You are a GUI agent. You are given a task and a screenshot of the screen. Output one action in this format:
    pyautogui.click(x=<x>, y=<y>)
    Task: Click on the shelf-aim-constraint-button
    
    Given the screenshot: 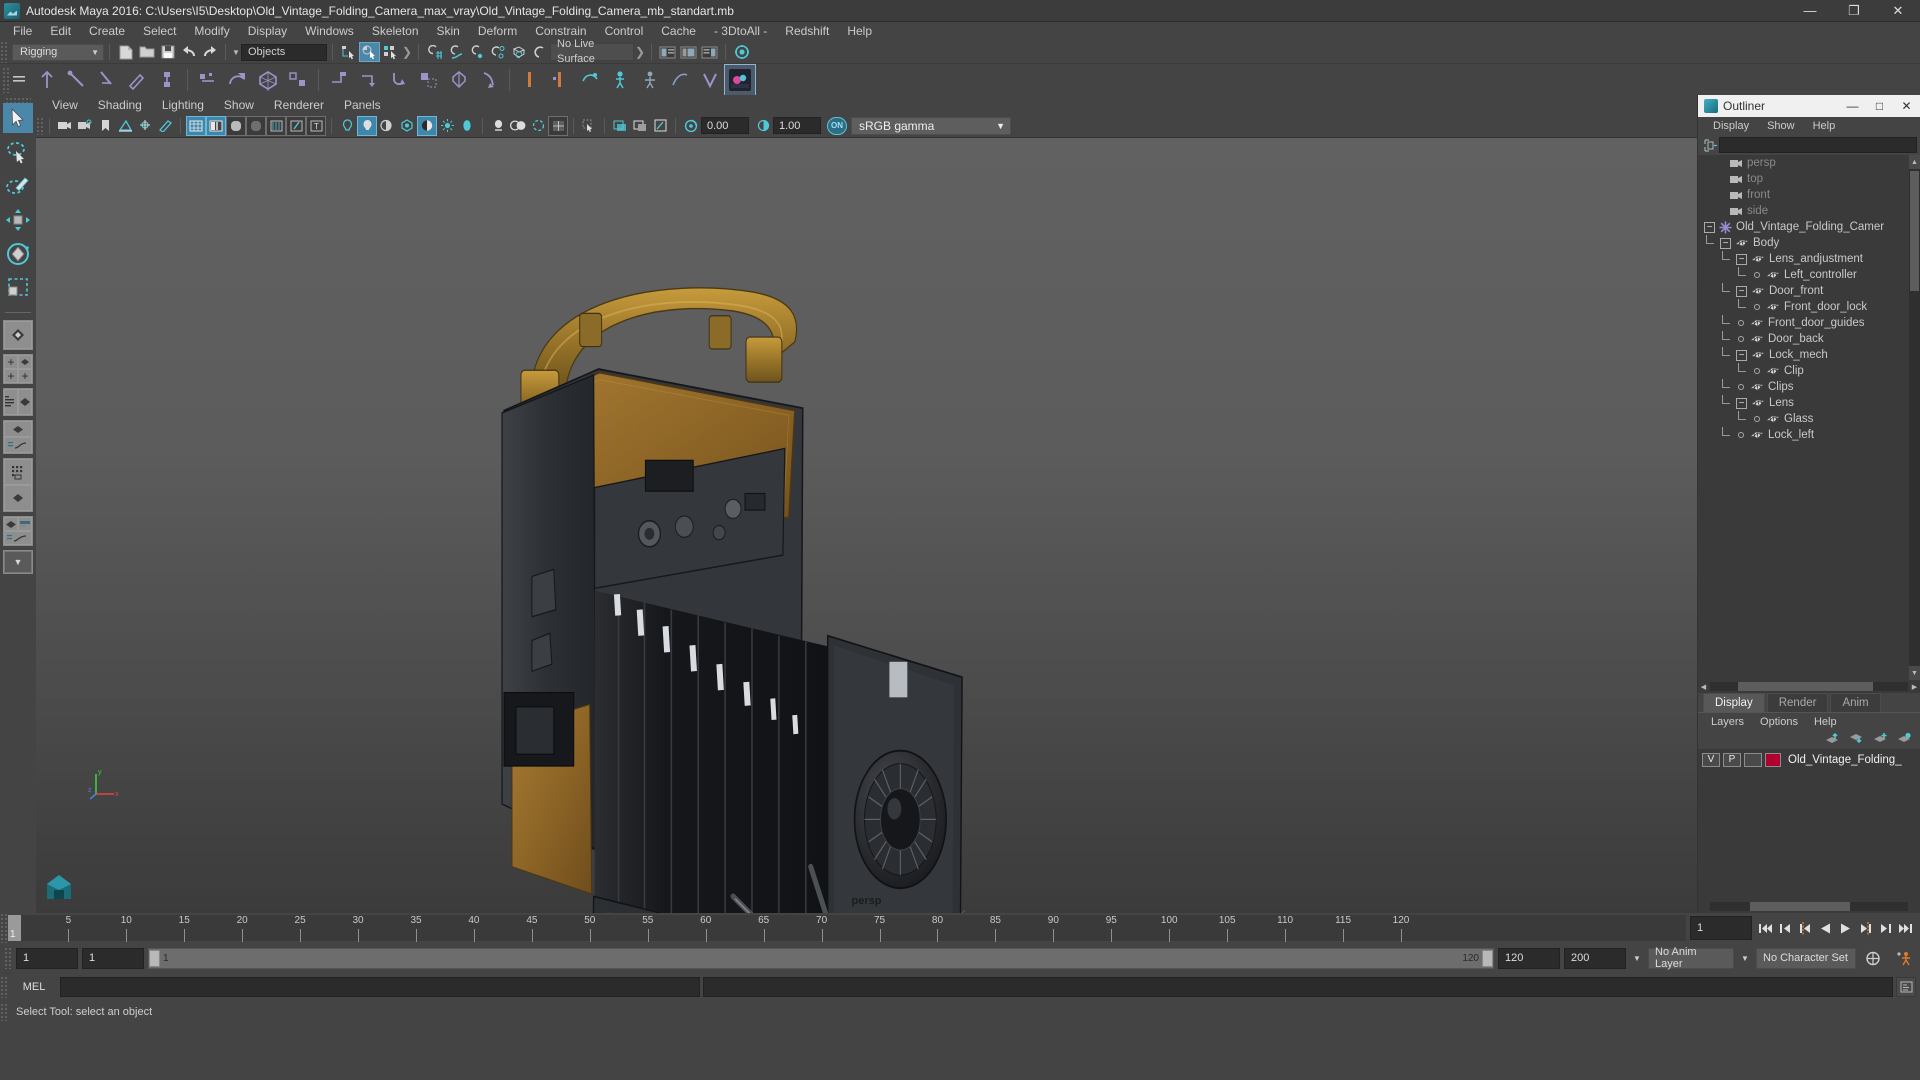 What is the action you would take?
    pyautogui.click(x=459, y=80)
    